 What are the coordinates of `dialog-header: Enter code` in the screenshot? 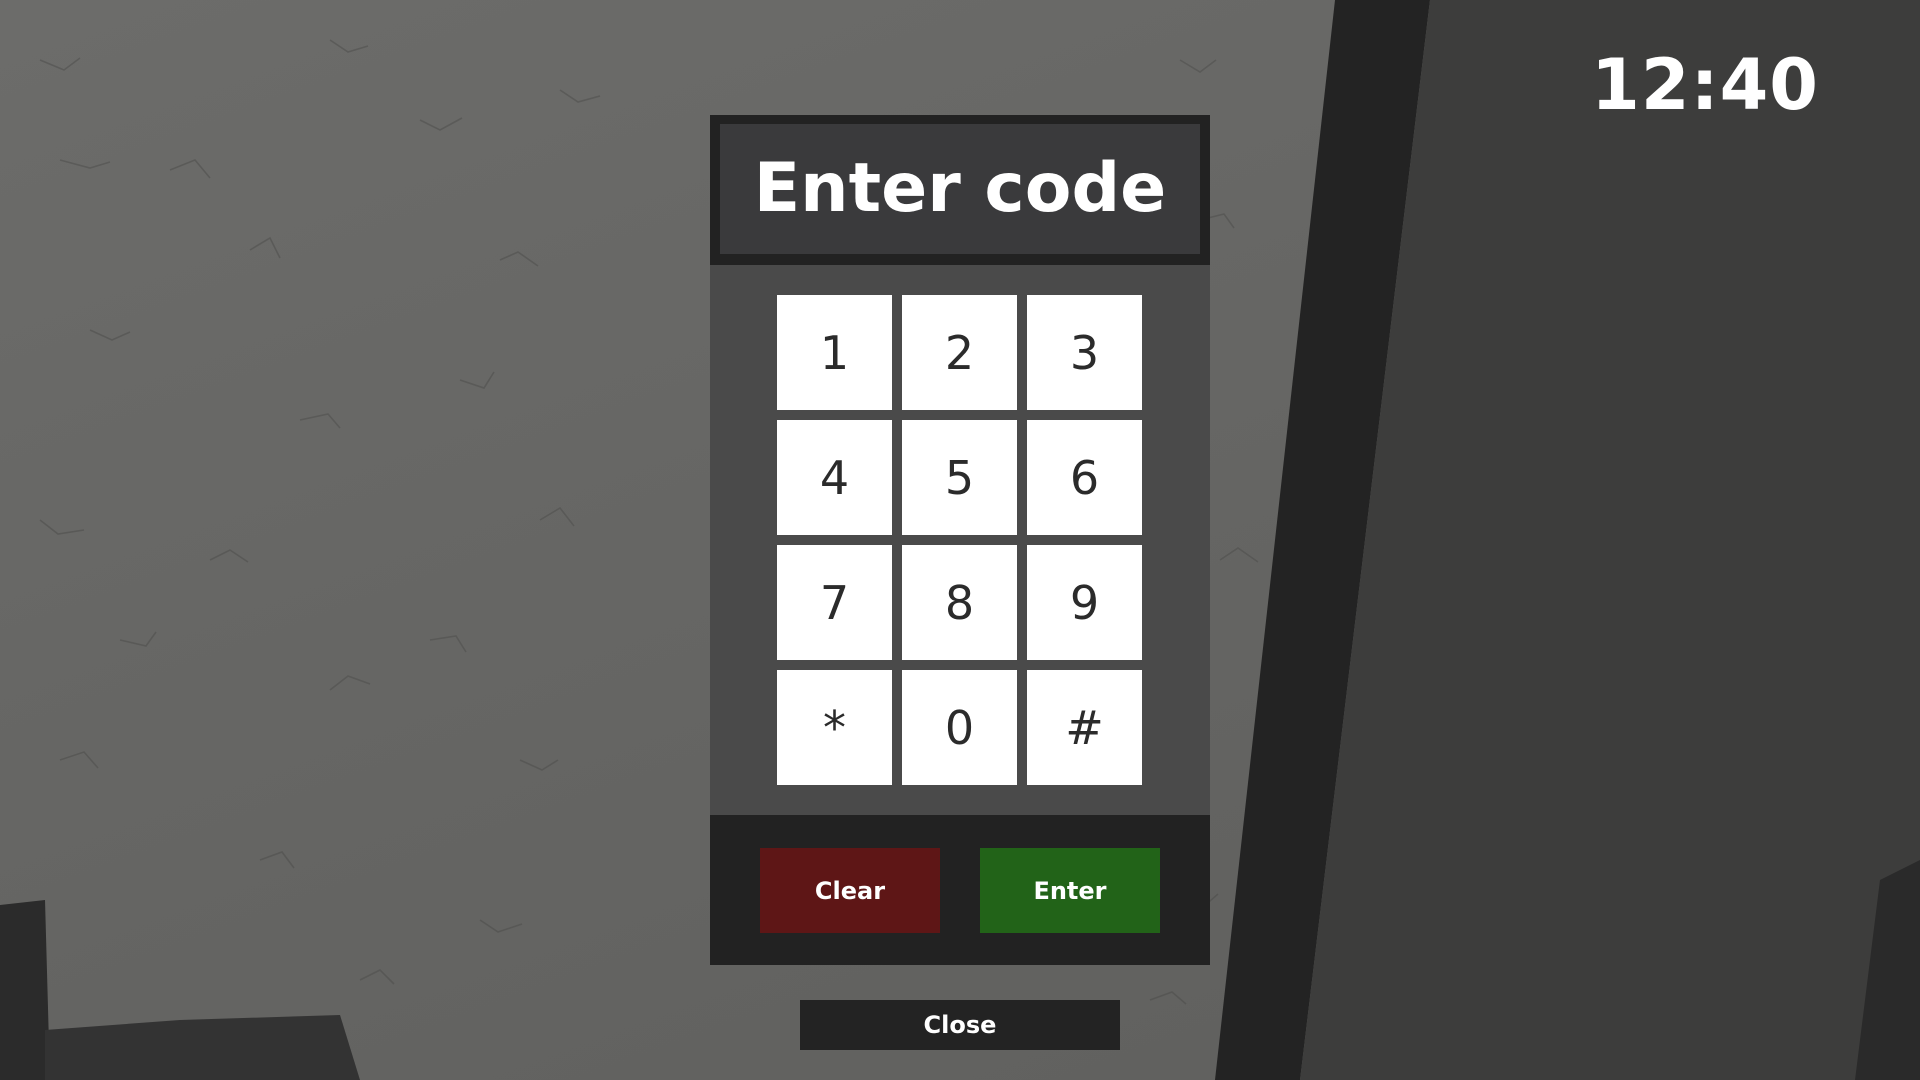 It's located at (960, 189).